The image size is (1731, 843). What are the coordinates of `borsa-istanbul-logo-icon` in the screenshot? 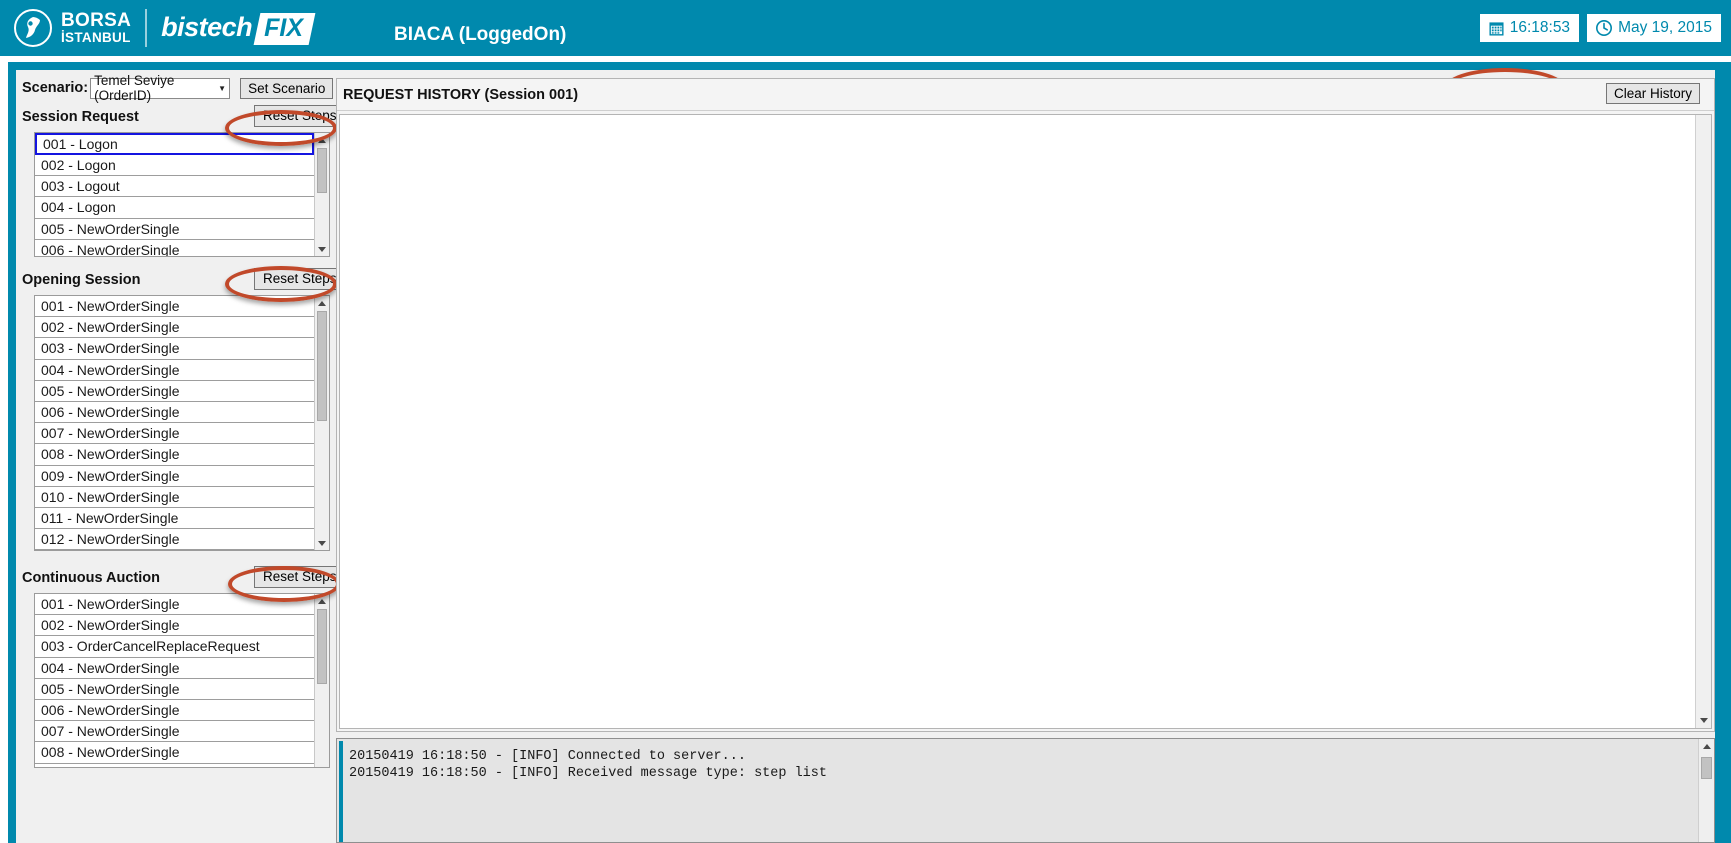 It's located at (33, 28).